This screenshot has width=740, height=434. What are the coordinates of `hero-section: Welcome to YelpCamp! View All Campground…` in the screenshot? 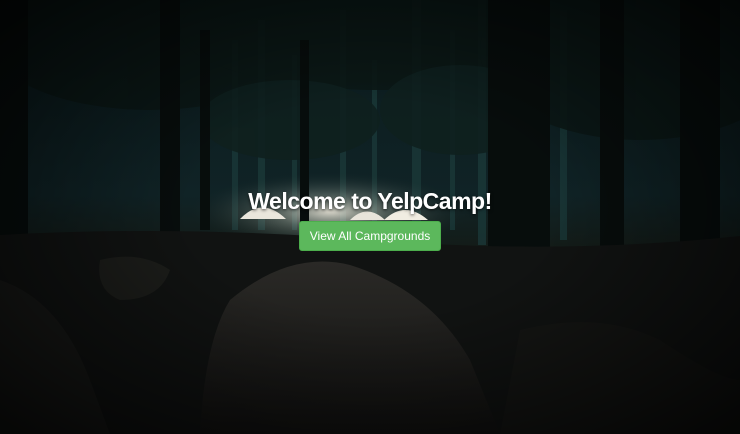 It's located at (370, 218).